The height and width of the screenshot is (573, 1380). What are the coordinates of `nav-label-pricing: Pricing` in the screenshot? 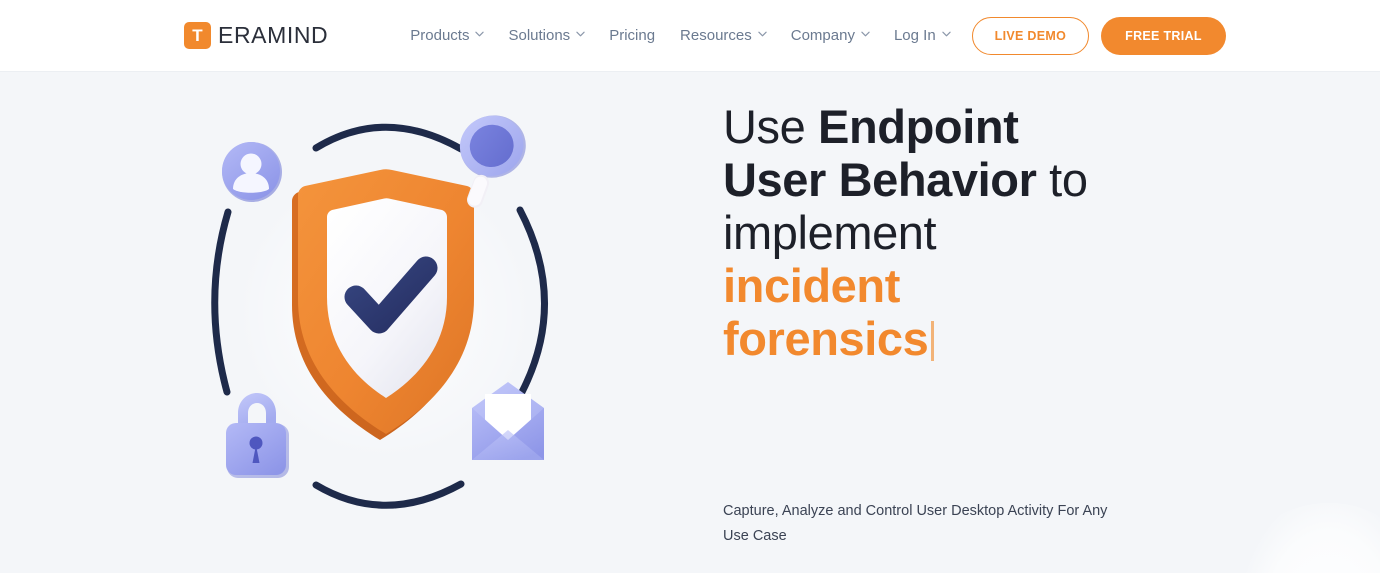 It's located at (632, 35).